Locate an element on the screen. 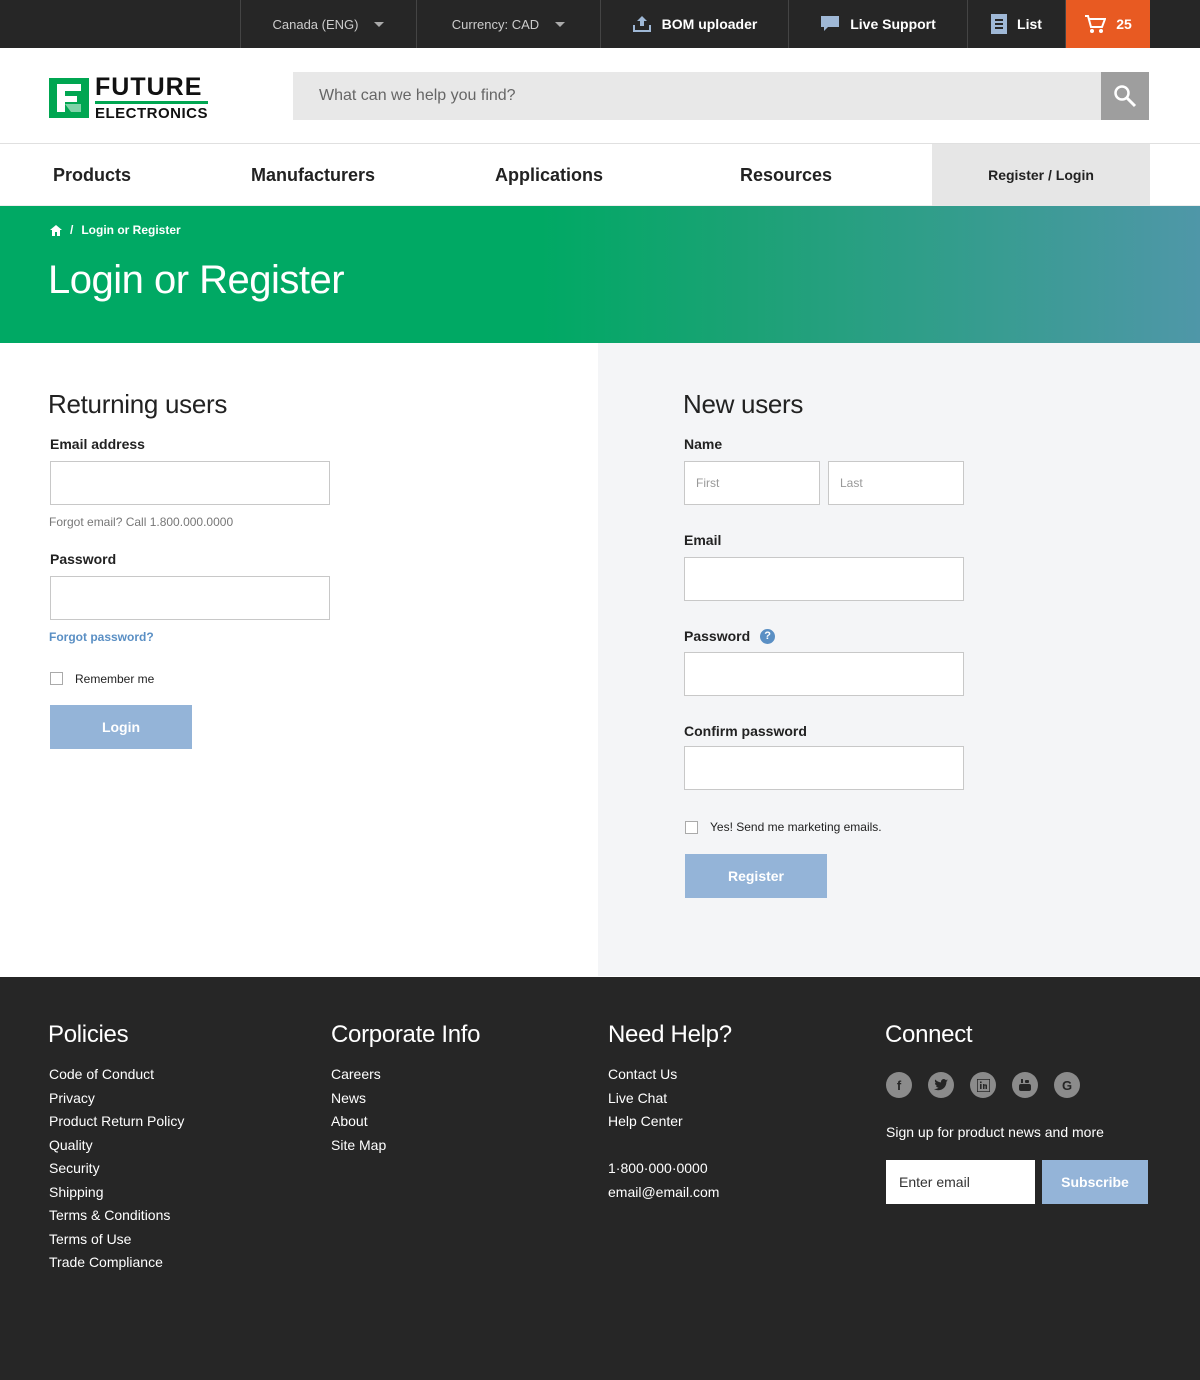 The width and height of the screenshot is (1200, 1380). facebook-icon: f is located at coordinates (899, 1085).